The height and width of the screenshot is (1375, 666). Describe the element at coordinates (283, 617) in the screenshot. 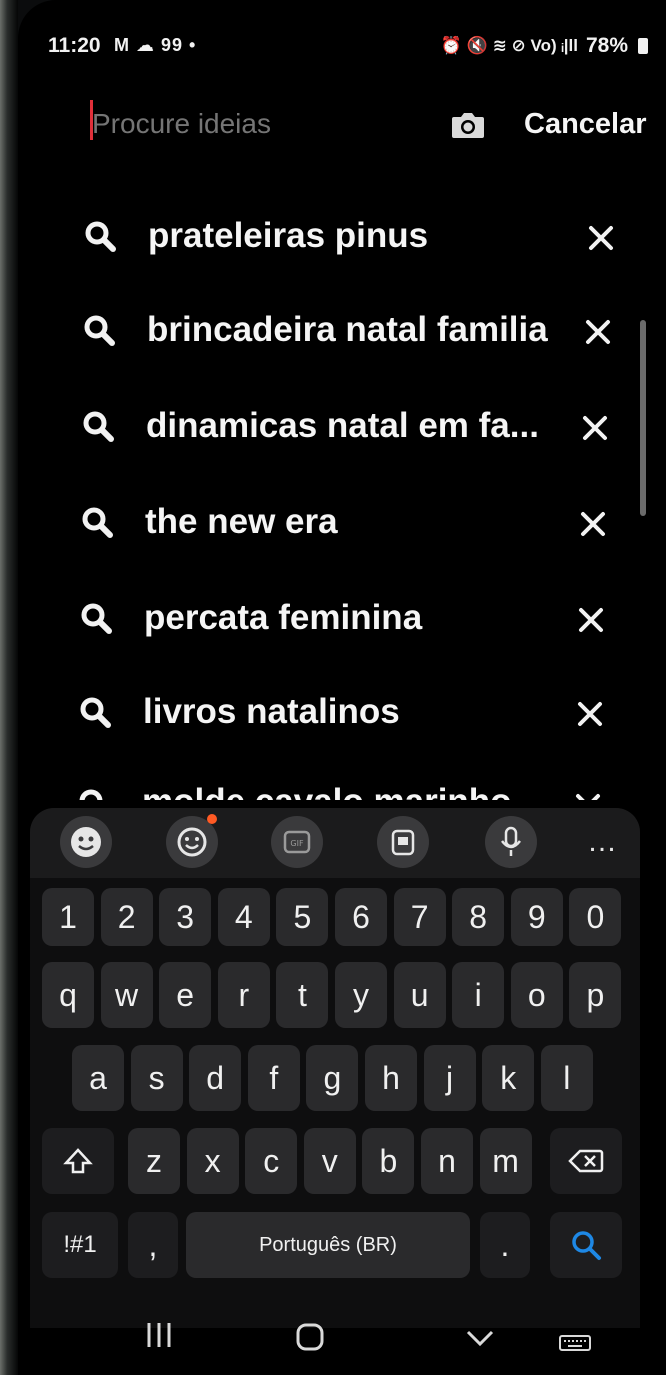

I see `suggestion-label: percata feminina` at that location.